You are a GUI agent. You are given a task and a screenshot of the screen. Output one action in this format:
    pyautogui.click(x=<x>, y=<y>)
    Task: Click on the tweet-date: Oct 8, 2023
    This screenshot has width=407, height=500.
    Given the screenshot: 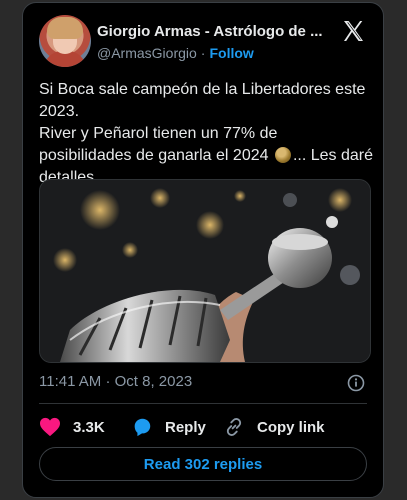 What is the action you would take?
    pyautogui.click(x=153, y=381)
    